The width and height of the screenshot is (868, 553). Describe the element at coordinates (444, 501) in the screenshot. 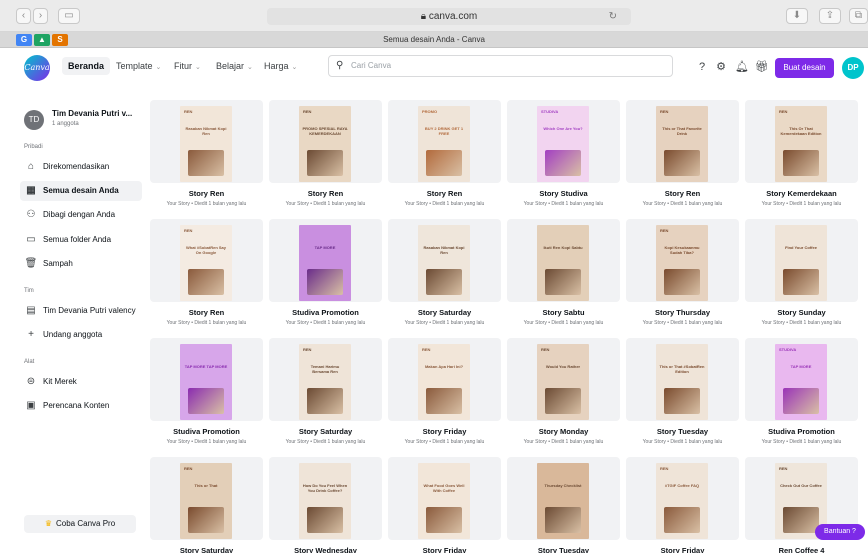

I see `design-thumbnail: What Food Goes Well With Coffee` at that location.